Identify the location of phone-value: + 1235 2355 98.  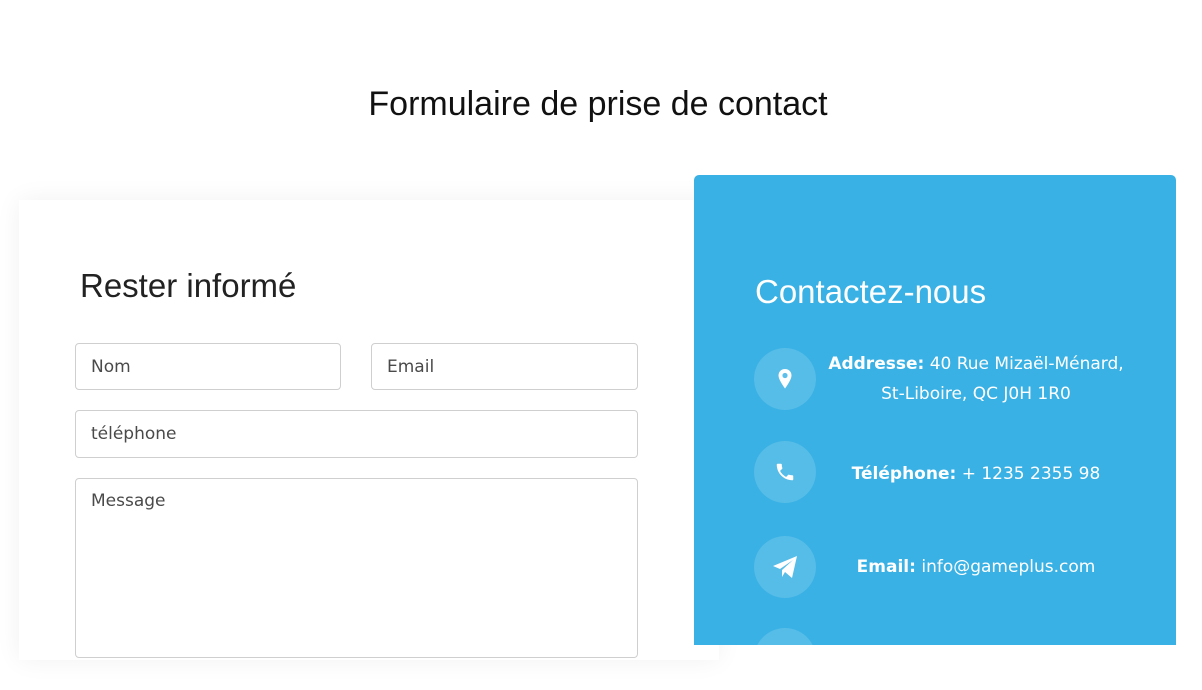
(1031, 474).